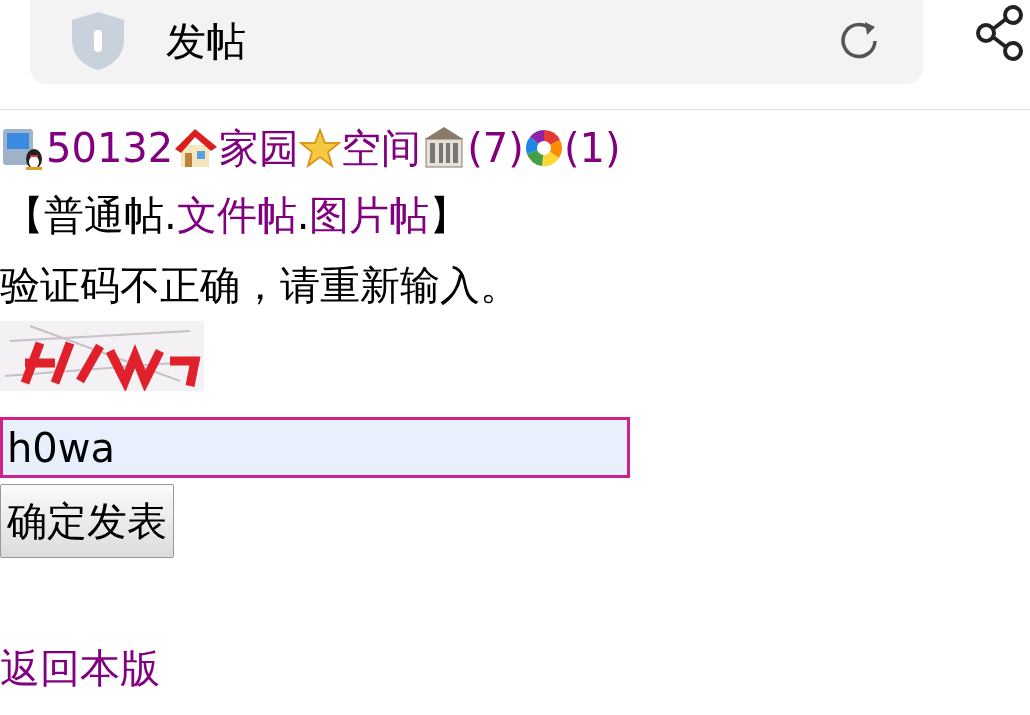 This screenshot has height=715, width=1030. Describe the element at coordinates (104, 215) in the screenshot. I see `post-type-text: 普通帖` at that location.